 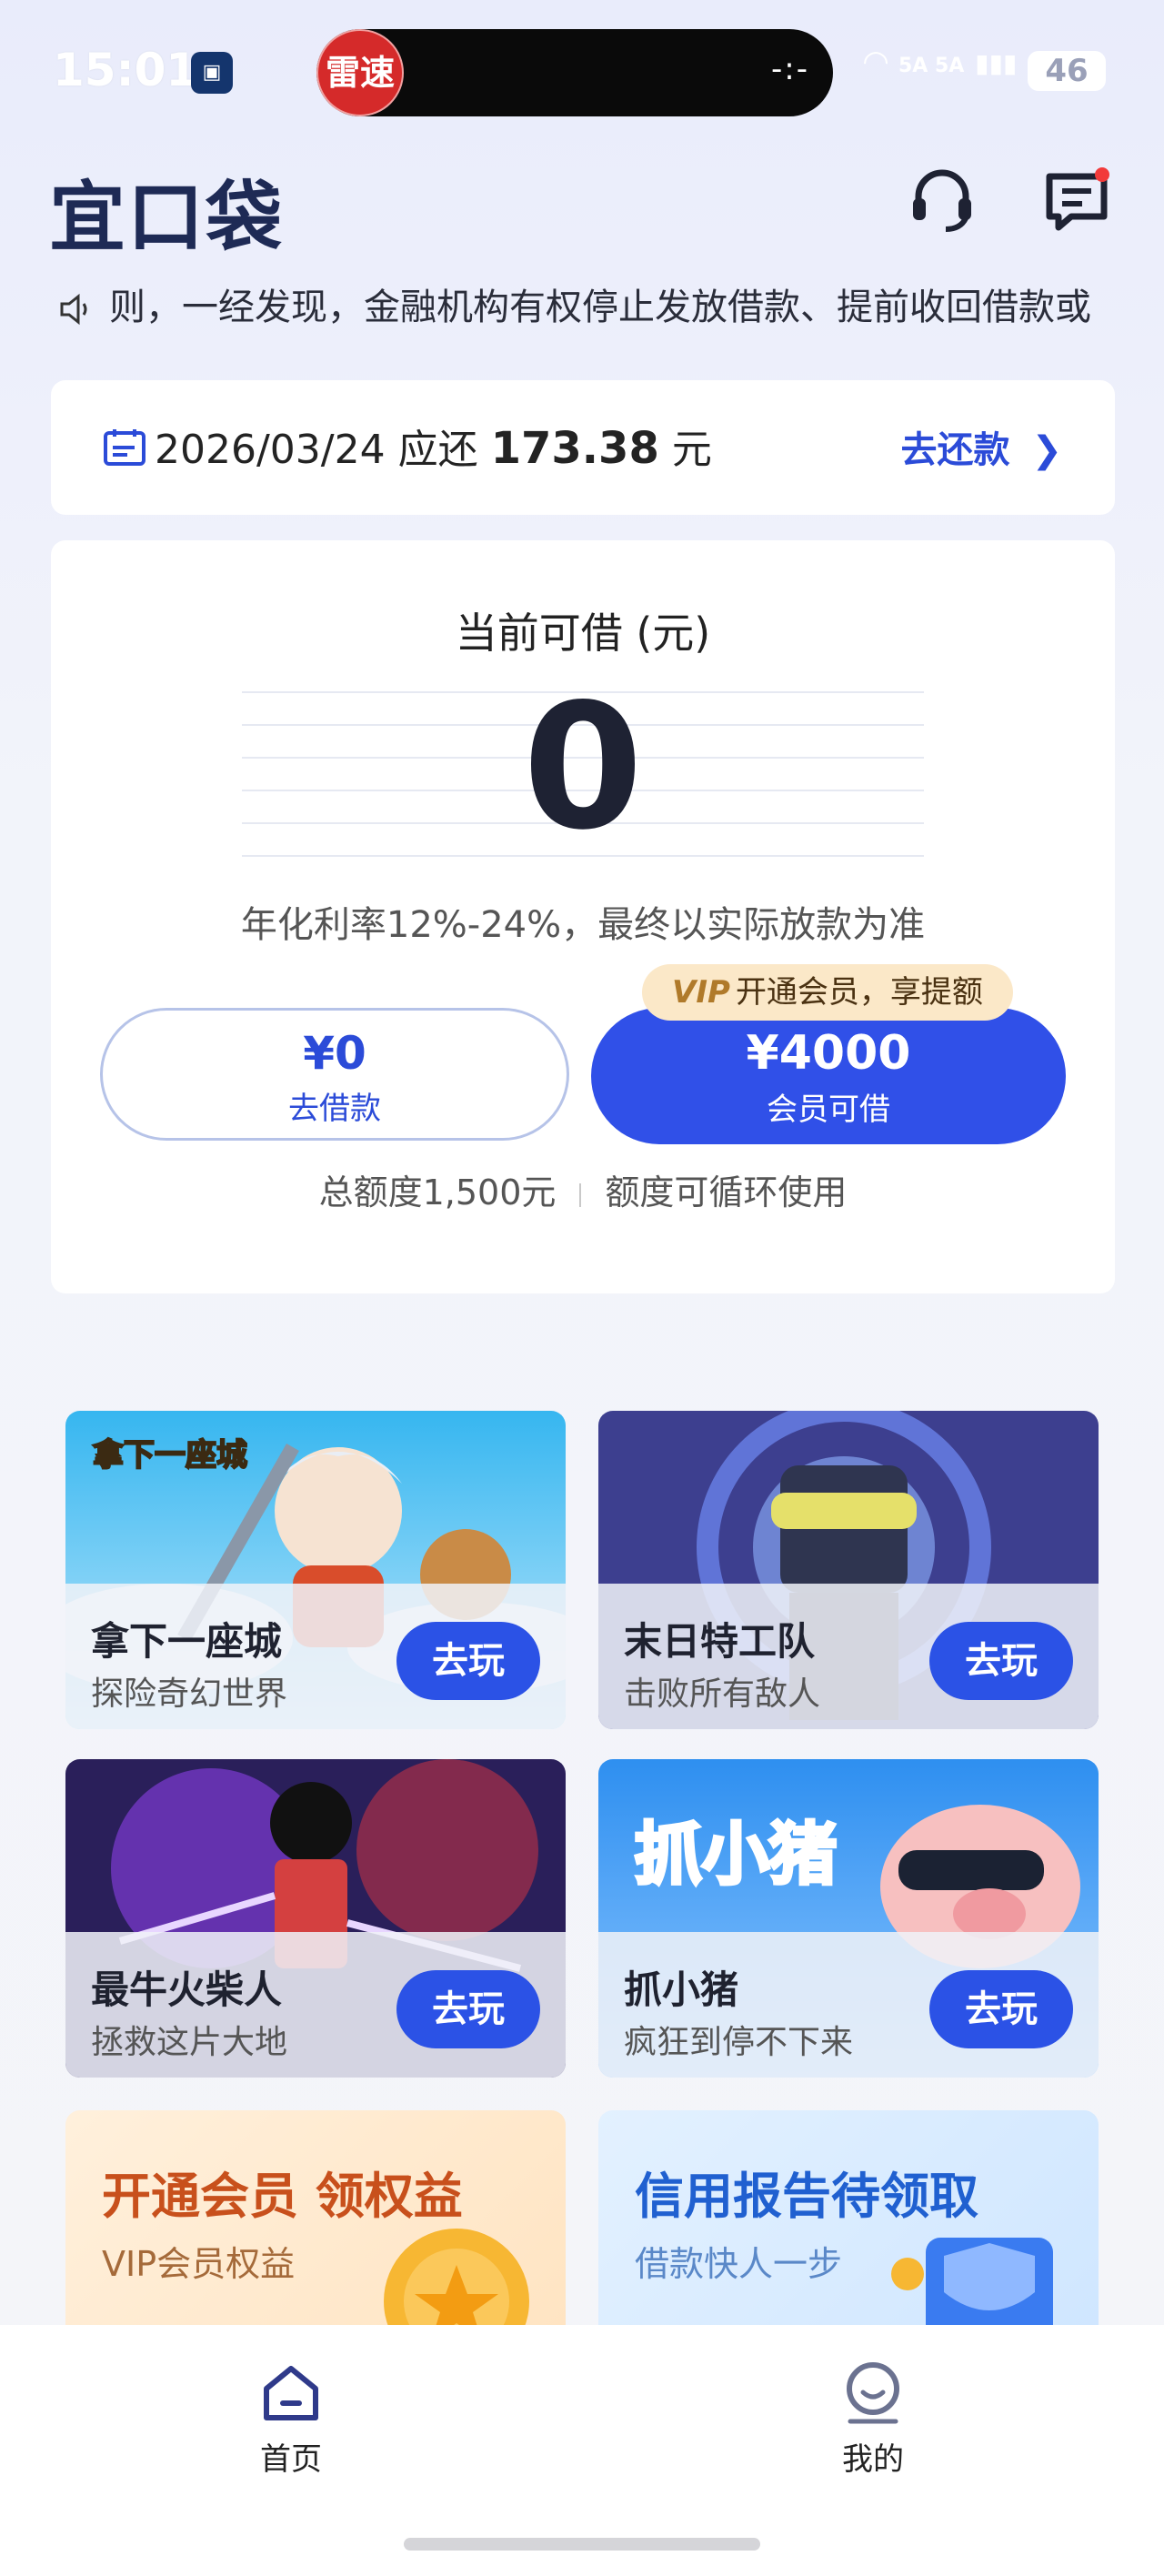 What do you see at coordinates (873, 2459) in the screenshot?
I see `nav-mine-label: 我的` at bounding box center [873, 2459].